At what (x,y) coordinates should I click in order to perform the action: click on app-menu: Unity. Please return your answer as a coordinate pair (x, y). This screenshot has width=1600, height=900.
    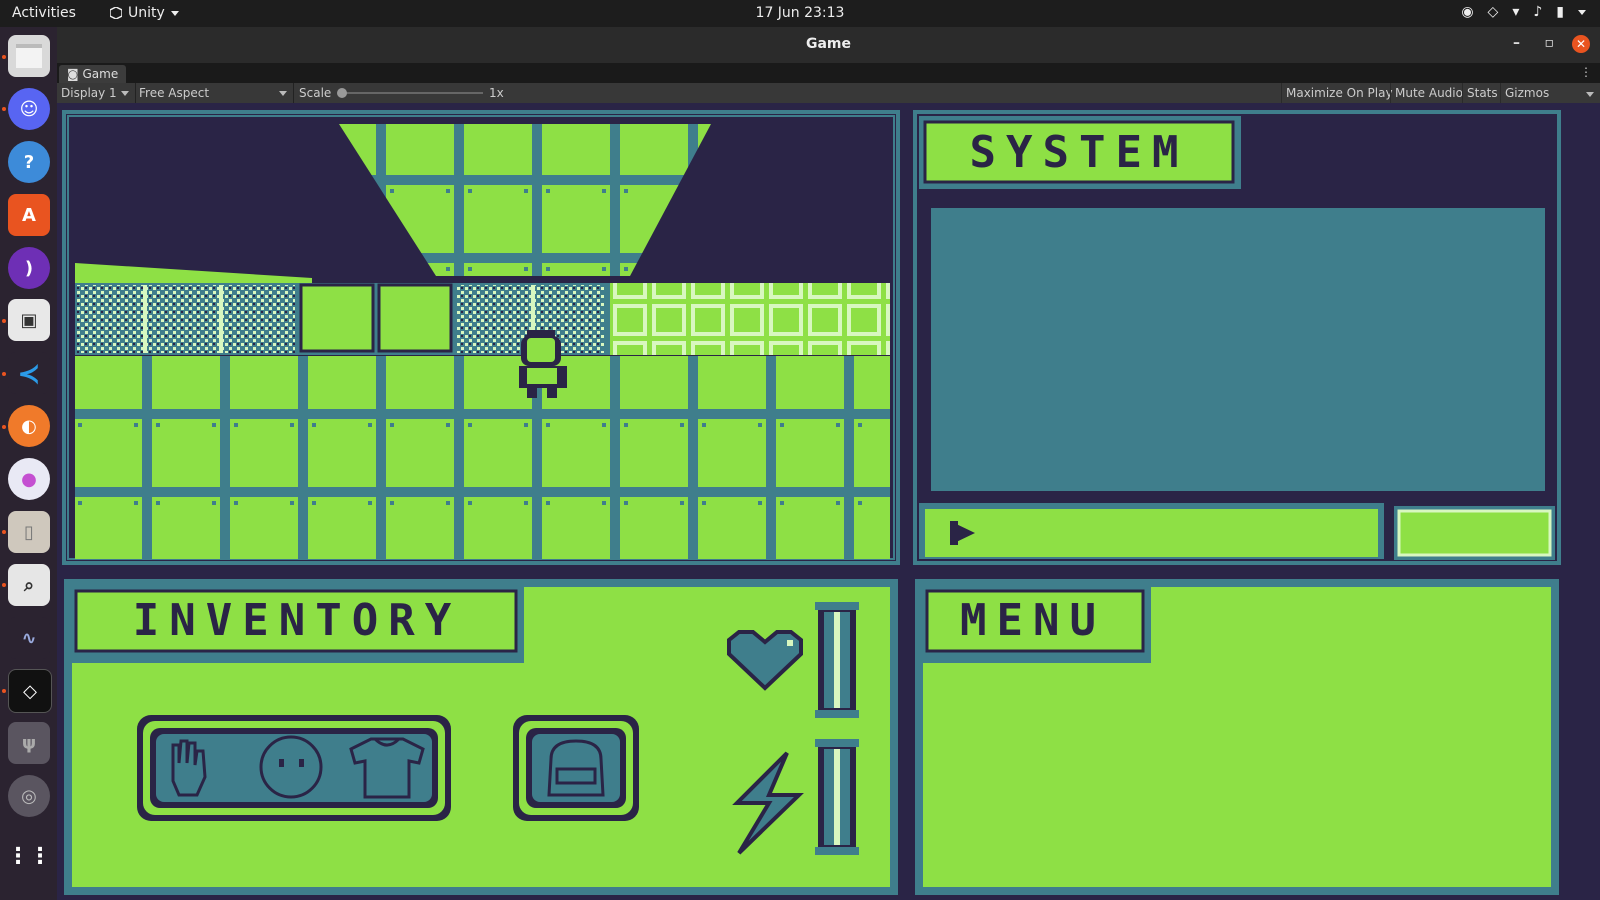
    Looking at the image, I should click on (144, 13).